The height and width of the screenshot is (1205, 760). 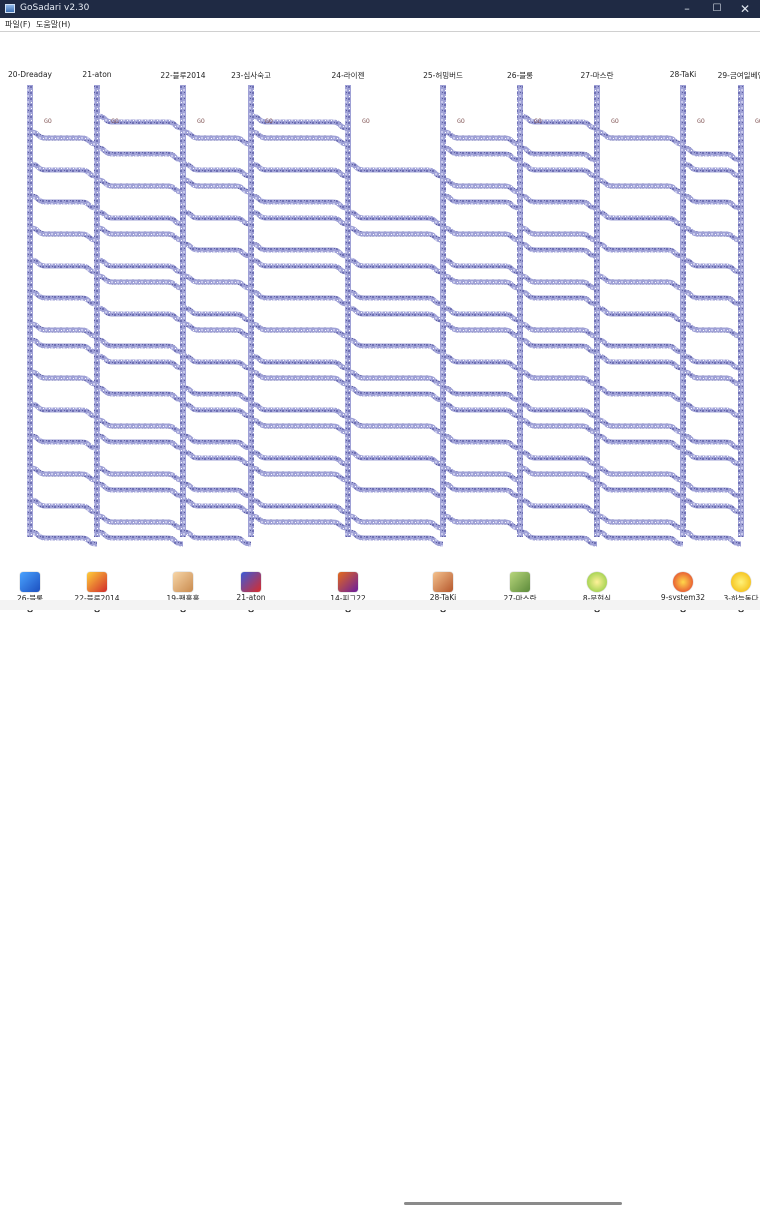 What do you see at coordinates (741, 582) in the screenshot?
I see `yellow-face-icon` at bounding box center [741, 582].